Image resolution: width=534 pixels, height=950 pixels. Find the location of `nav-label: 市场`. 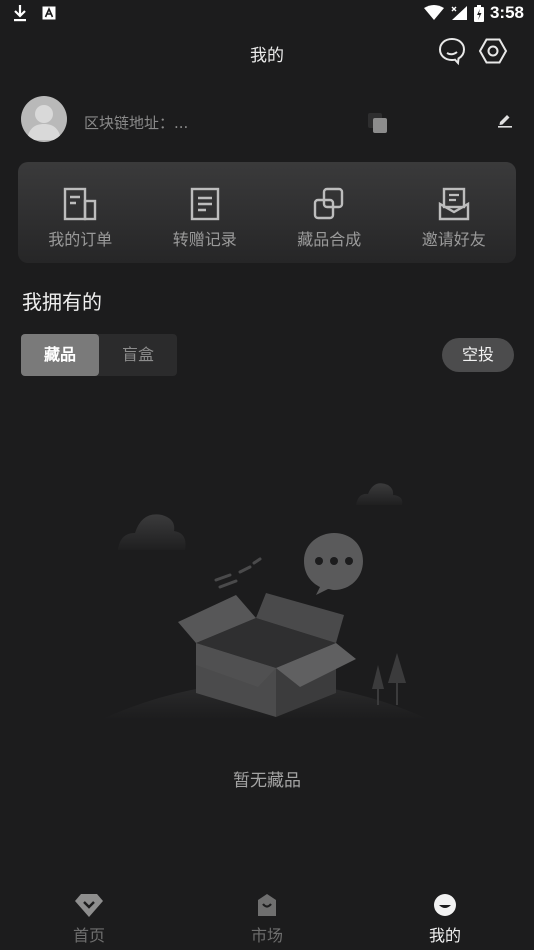

nav-label: 市场 is located at coordinates (266, 935).